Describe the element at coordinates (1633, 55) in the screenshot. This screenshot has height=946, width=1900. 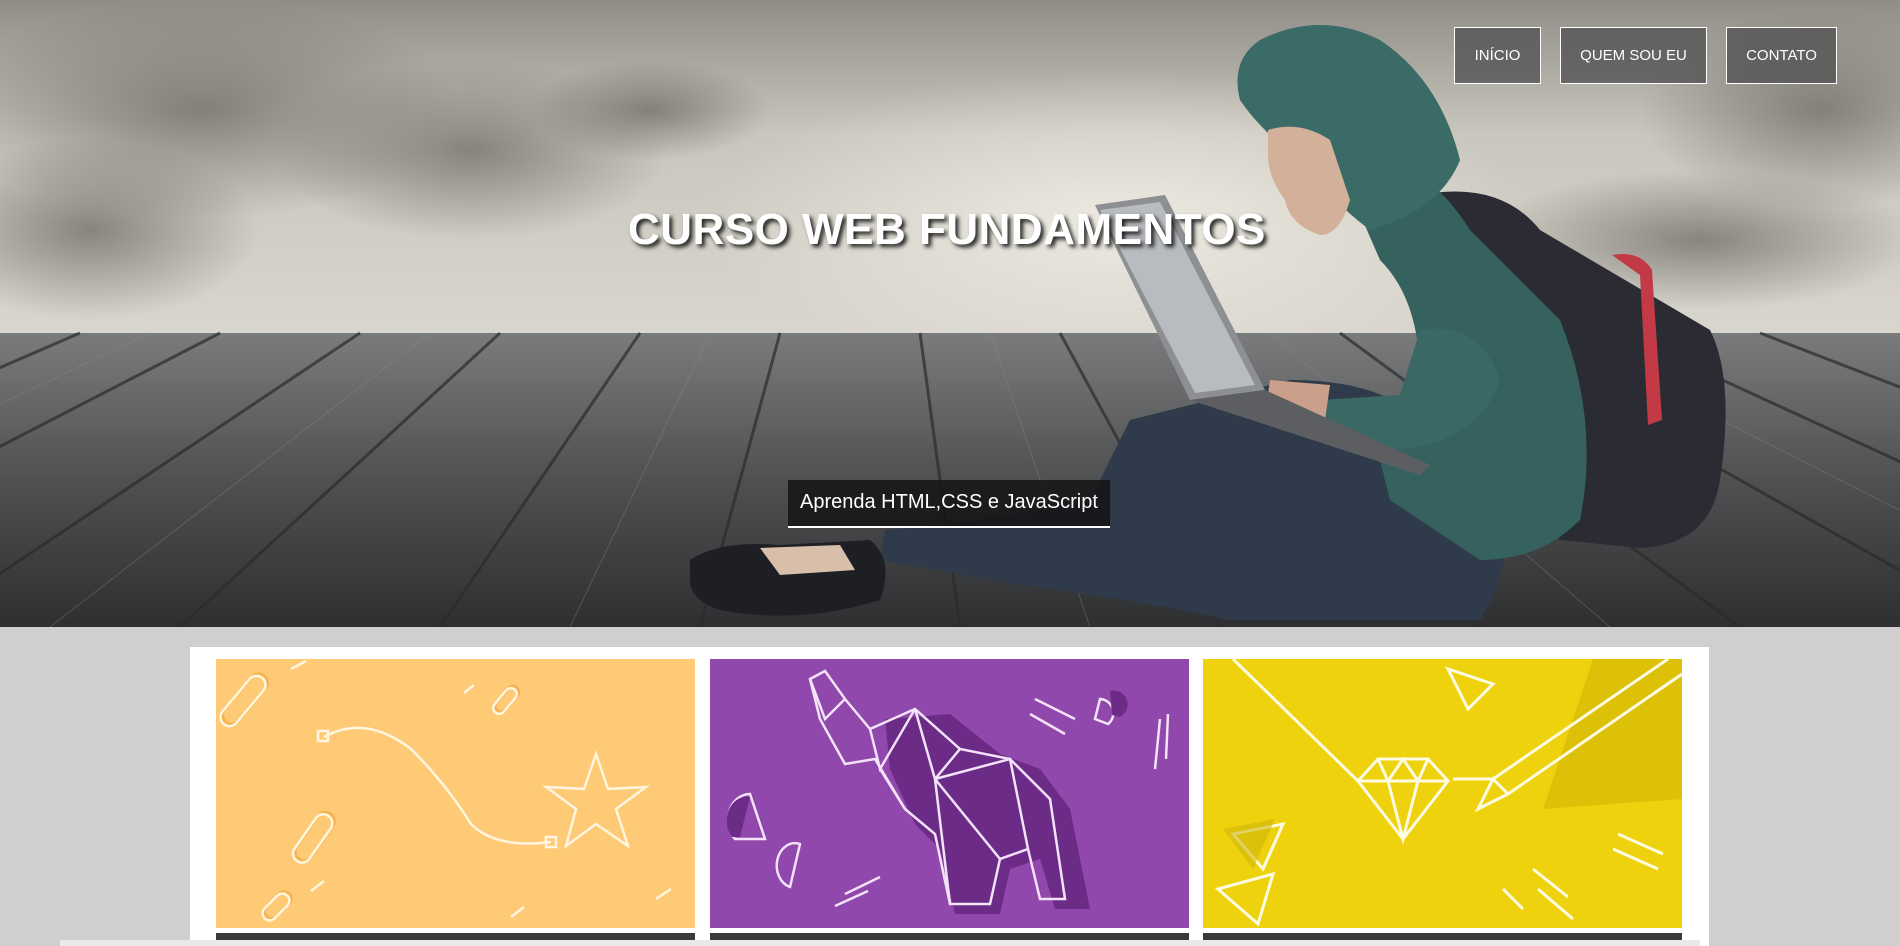
I see `nav-quem-sou-eu-button: QUEM SOU EU` at that location.